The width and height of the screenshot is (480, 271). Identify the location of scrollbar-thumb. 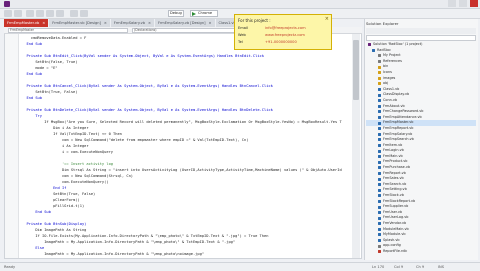
(356, 70).